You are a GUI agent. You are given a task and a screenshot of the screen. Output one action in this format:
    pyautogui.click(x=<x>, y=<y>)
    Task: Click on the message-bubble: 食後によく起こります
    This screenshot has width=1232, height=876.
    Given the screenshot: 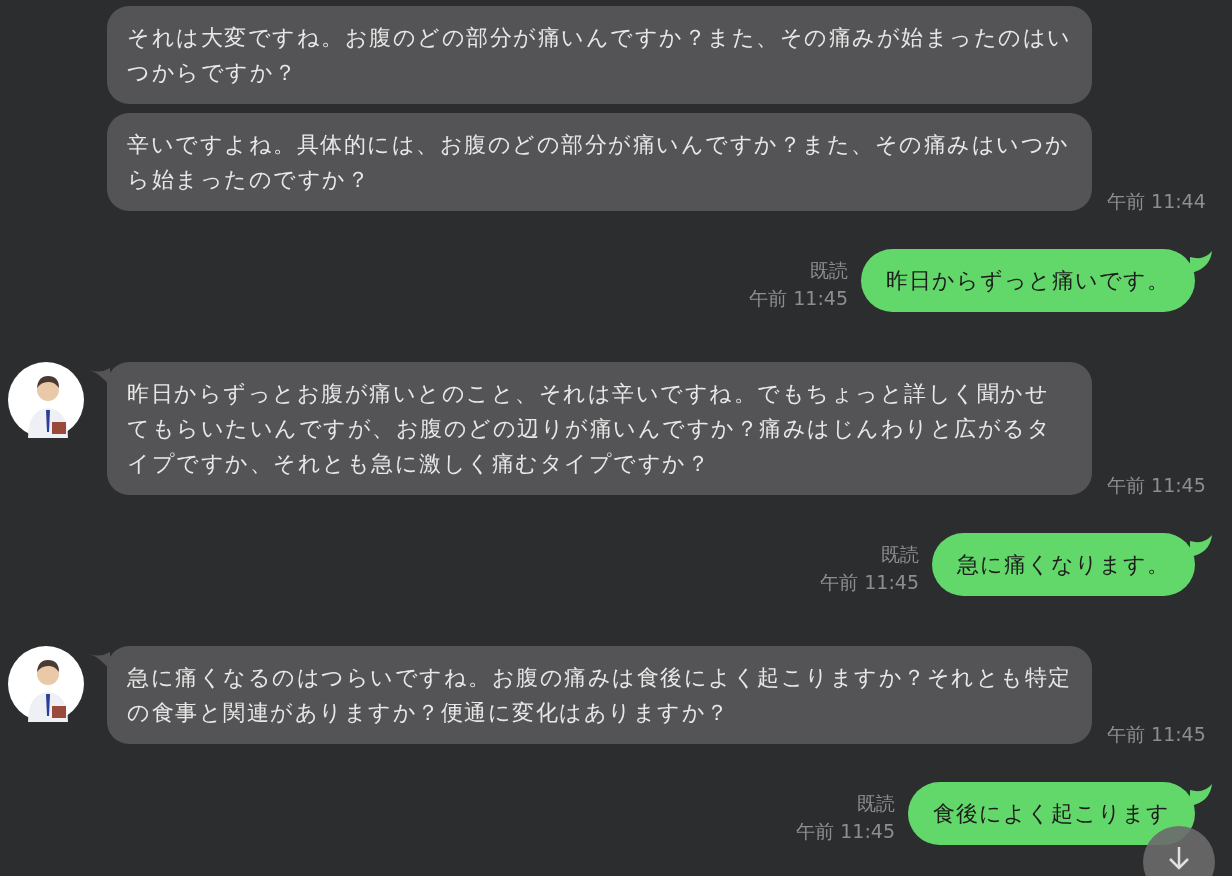 What is the action you would take?
    pyautogui.click(x=1051, y=813)
    